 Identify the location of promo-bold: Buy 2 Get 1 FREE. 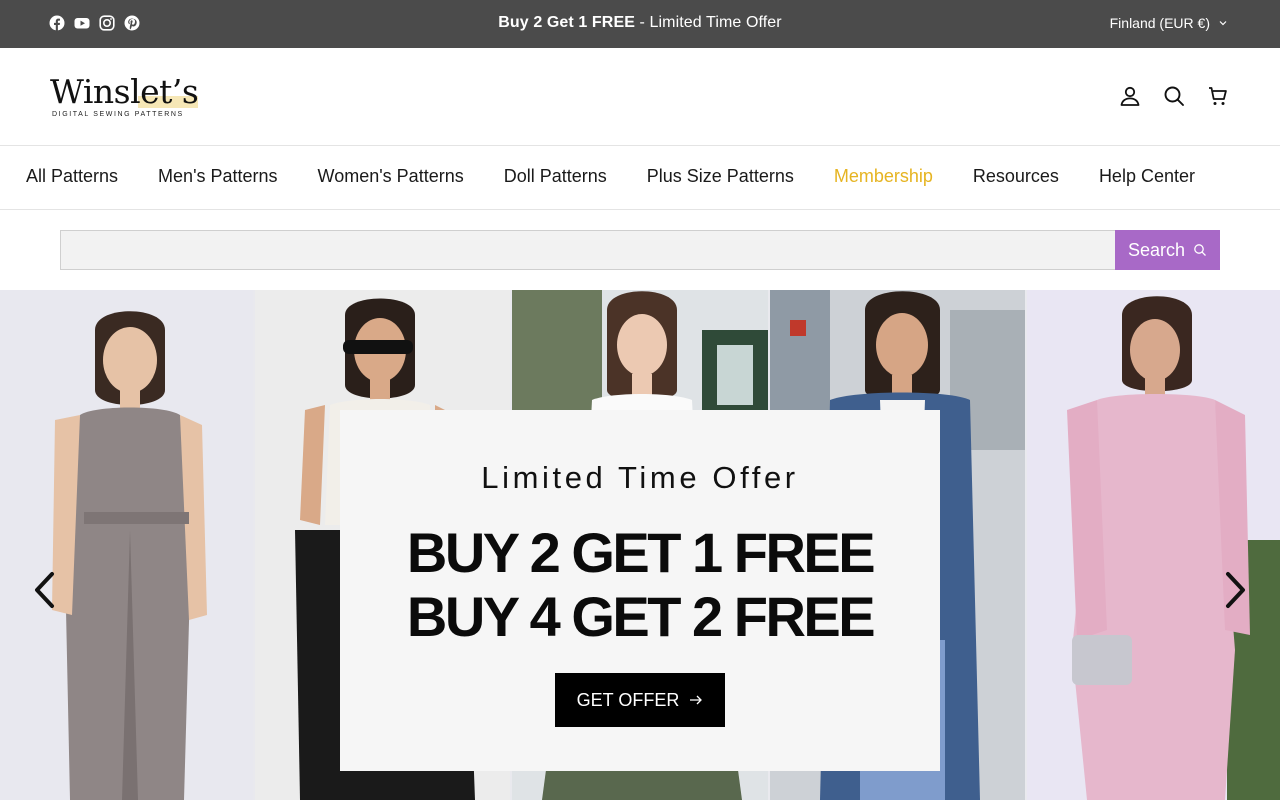
(566, 22).